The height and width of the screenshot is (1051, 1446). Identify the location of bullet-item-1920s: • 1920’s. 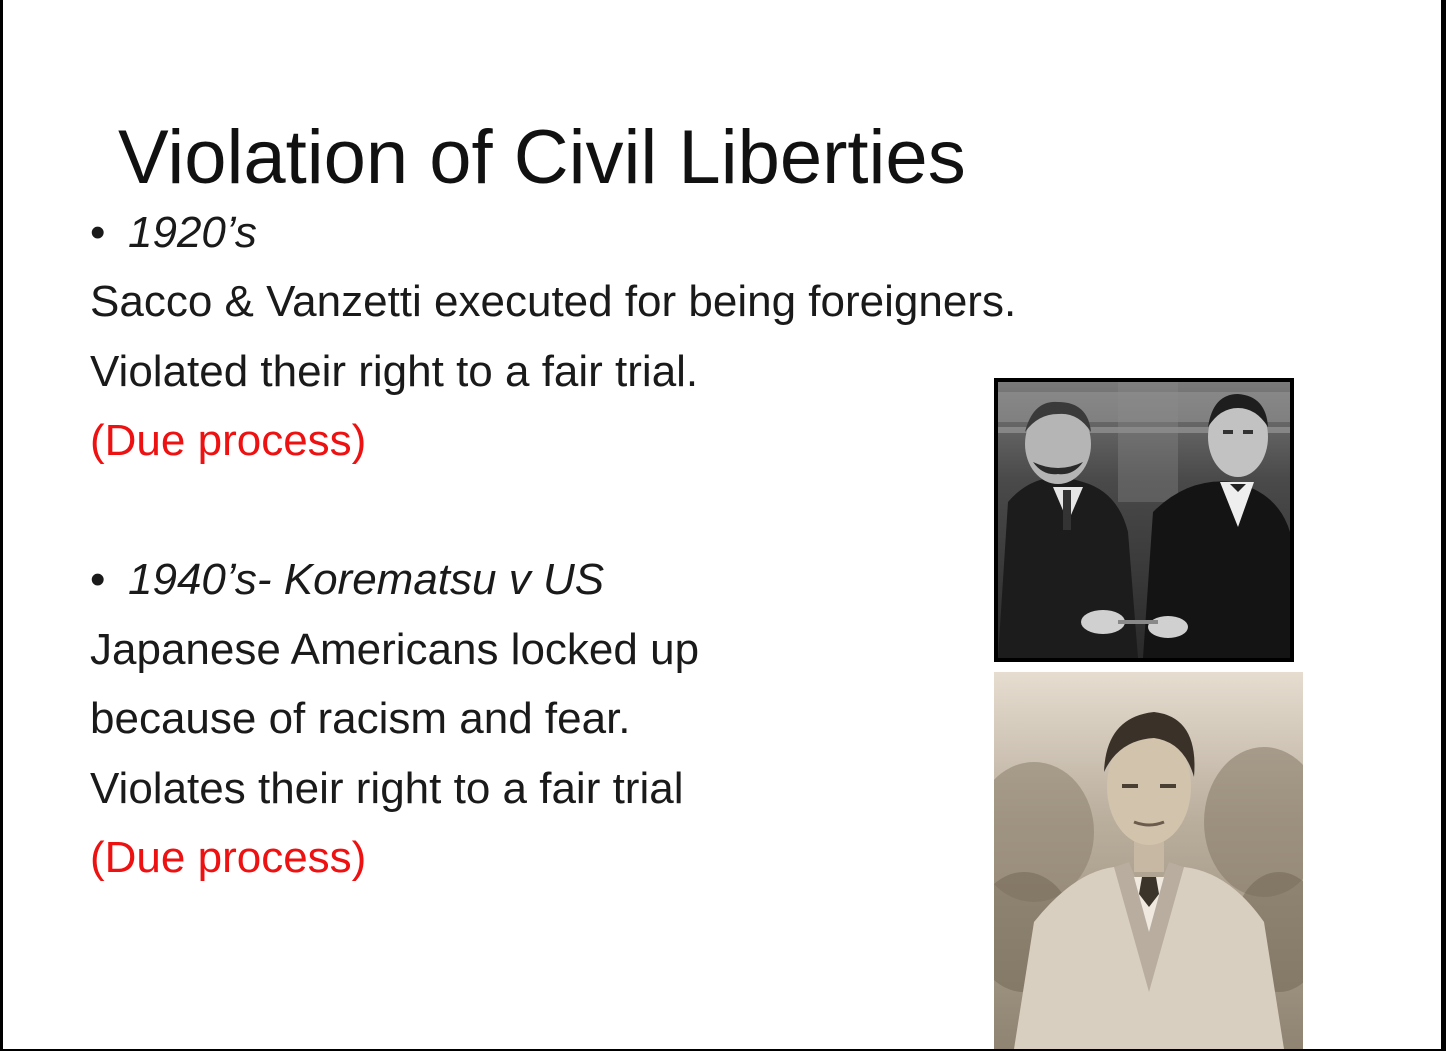
(173, 233).